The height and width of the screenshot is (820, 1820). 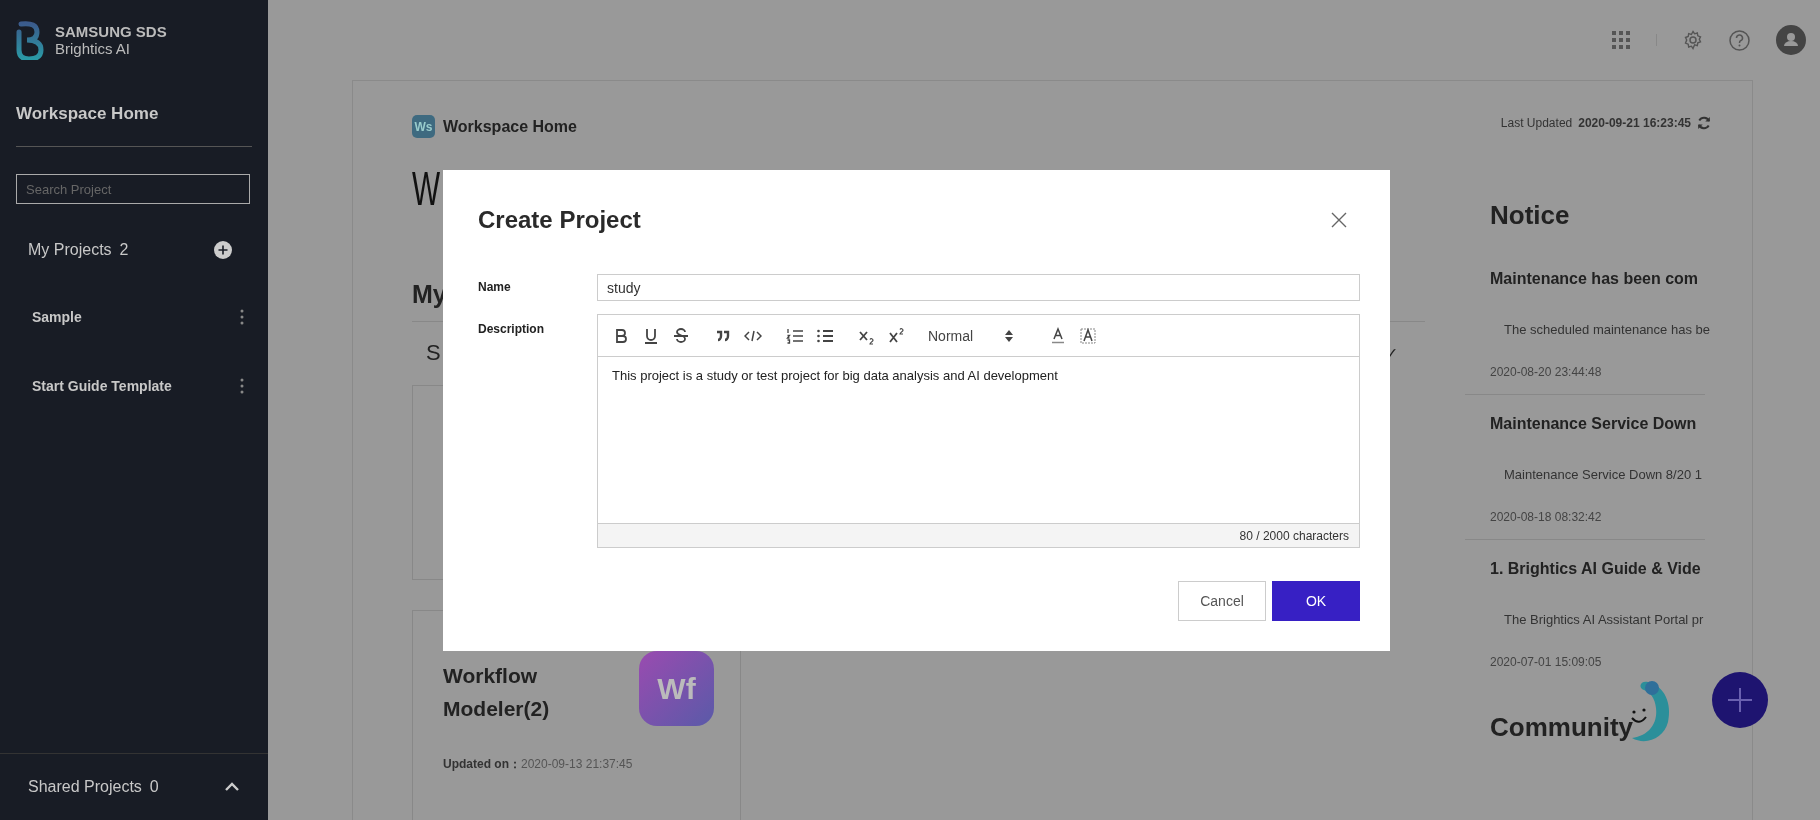 I want to click on settings-icon, so click(x=1693, y=40).